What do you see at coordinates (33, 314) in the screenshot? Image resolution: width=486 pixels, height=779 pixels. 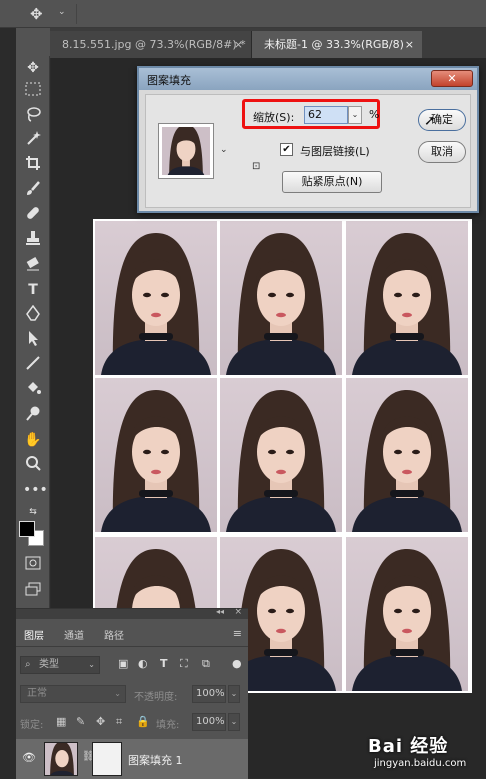 I see `pen-tool-icon` at bounding box center [33, 314].